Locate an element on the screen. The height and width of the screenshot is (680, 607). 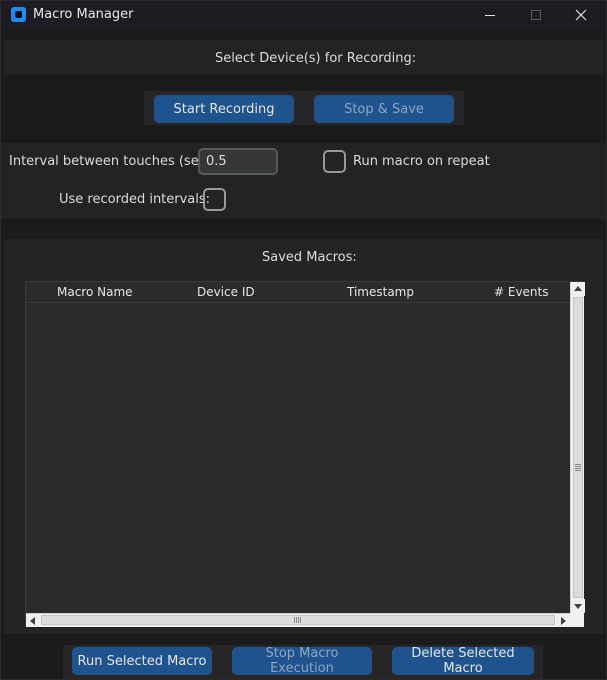
arrow-left-icon is located at coordinates (32, 621).